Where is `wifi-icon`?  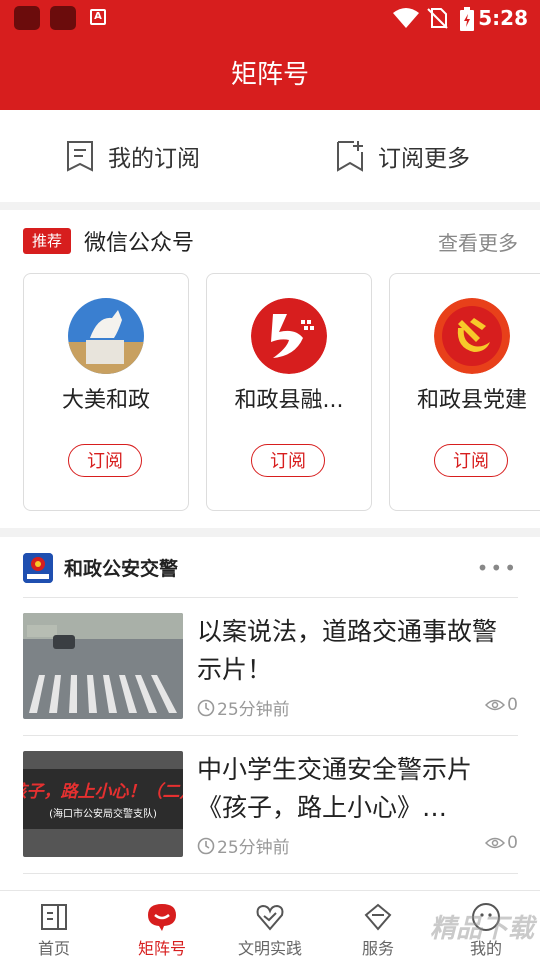
wifi-icon is located at coordinates (406, 18).